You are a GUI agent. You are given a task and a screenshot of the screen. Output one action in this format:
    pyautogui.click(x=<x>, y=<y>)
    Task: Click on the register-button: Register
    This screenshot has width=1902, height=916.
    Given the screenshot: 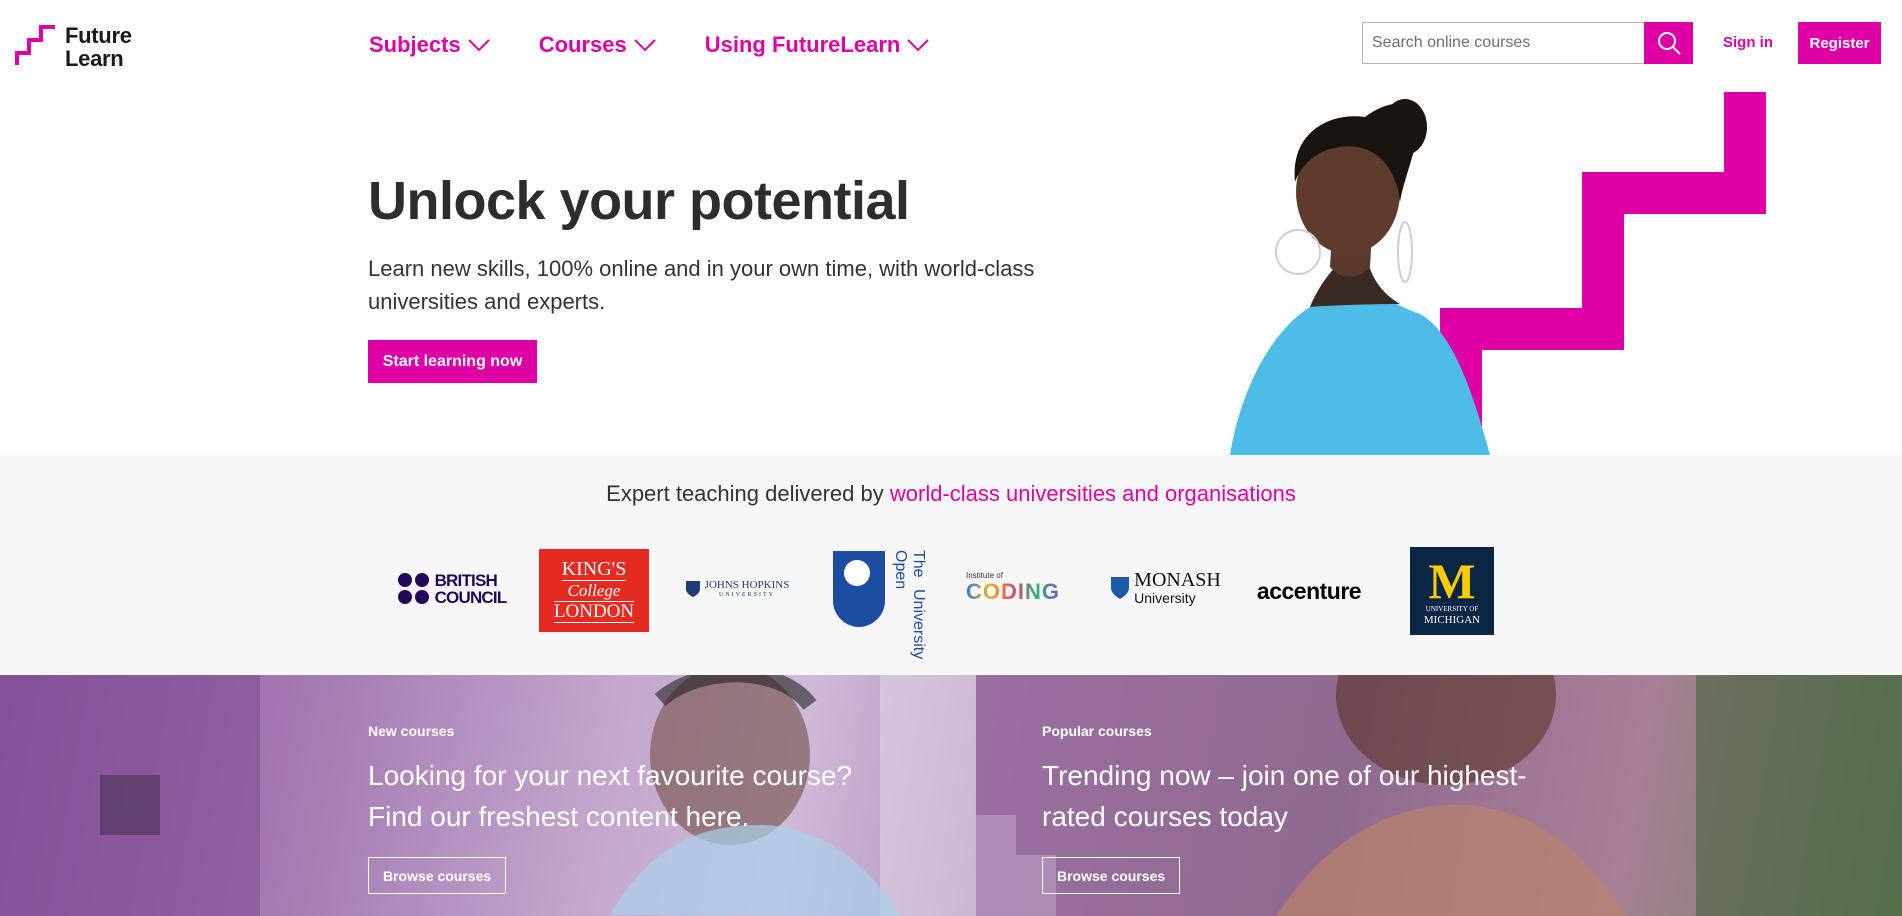 What is the action you would take?
    pyautogui.click(x=1839, y=43)
    